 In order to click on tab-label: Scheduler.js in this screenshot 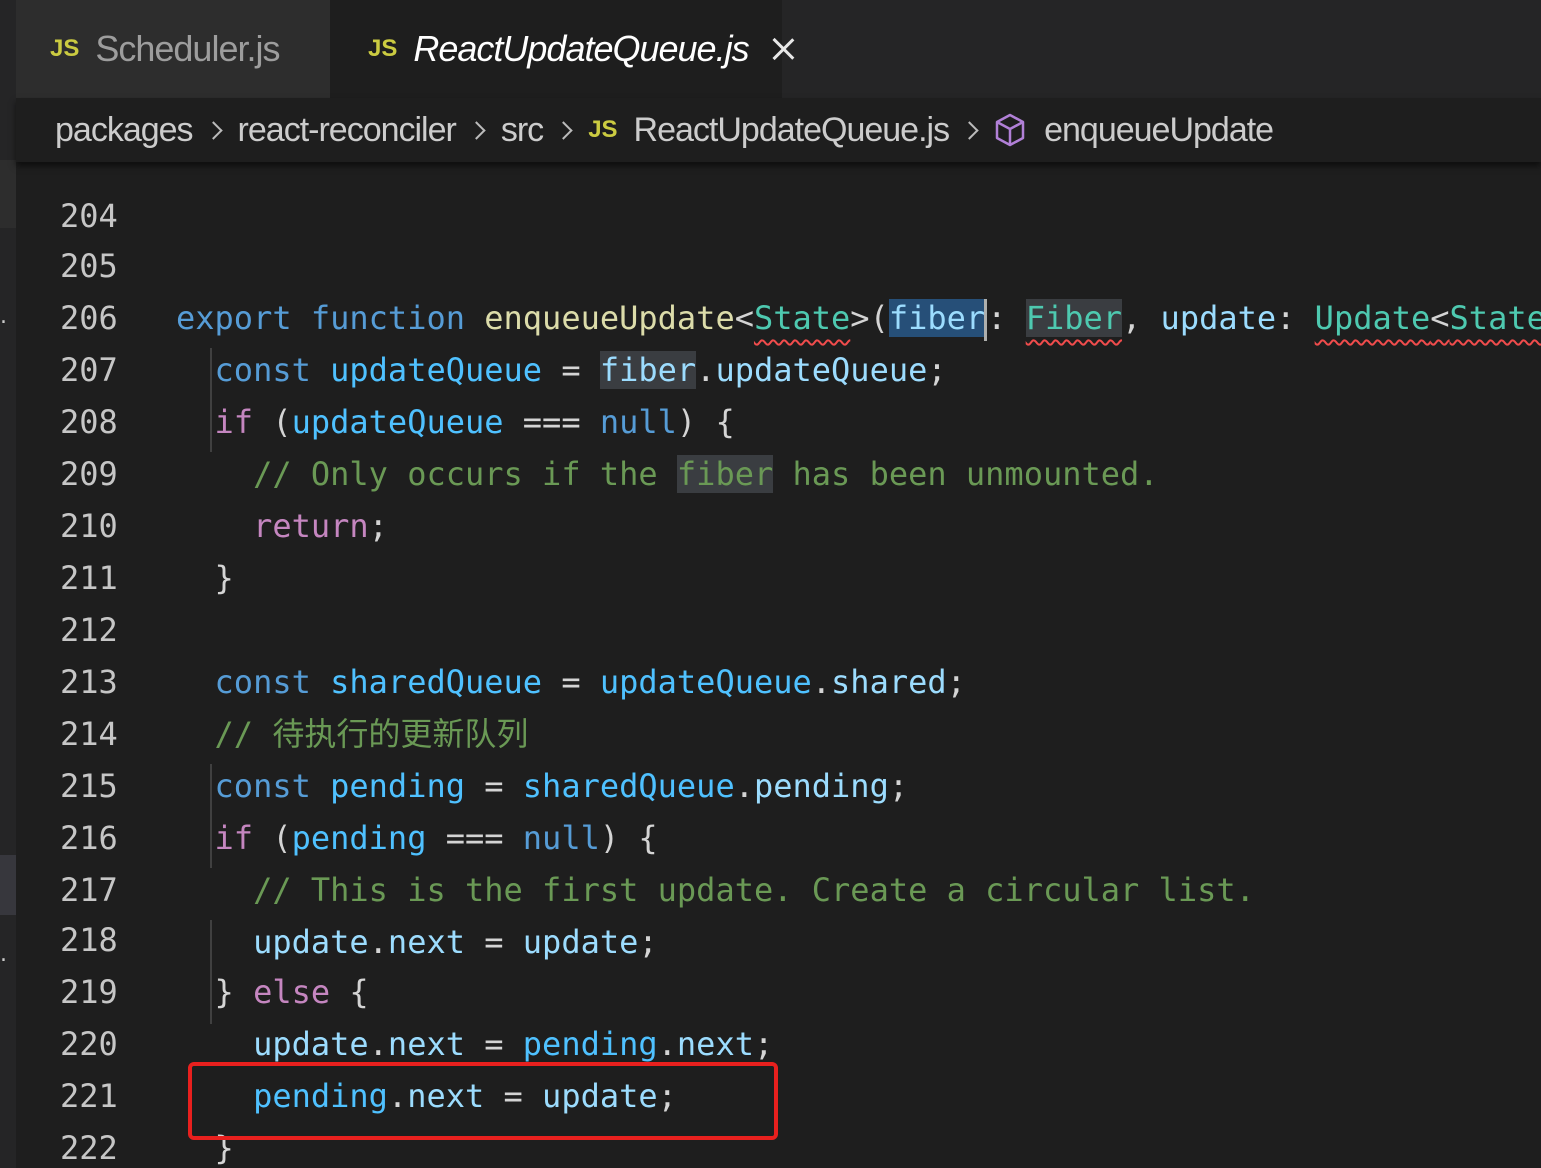, I will do `click(187, 48)`.